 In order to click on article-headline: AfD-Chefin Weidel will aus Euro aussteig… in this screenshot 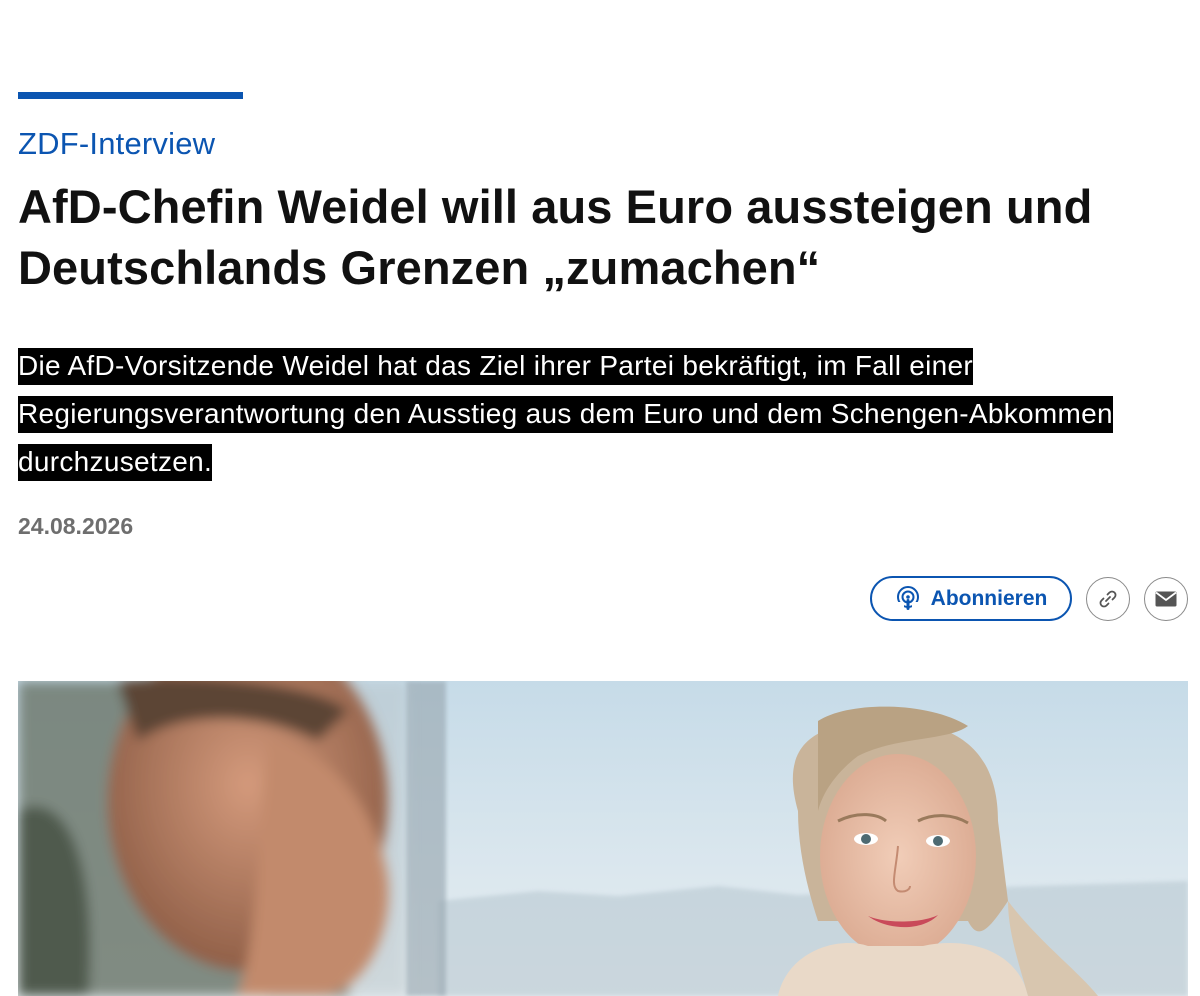, I will do `click(555, 237)`.